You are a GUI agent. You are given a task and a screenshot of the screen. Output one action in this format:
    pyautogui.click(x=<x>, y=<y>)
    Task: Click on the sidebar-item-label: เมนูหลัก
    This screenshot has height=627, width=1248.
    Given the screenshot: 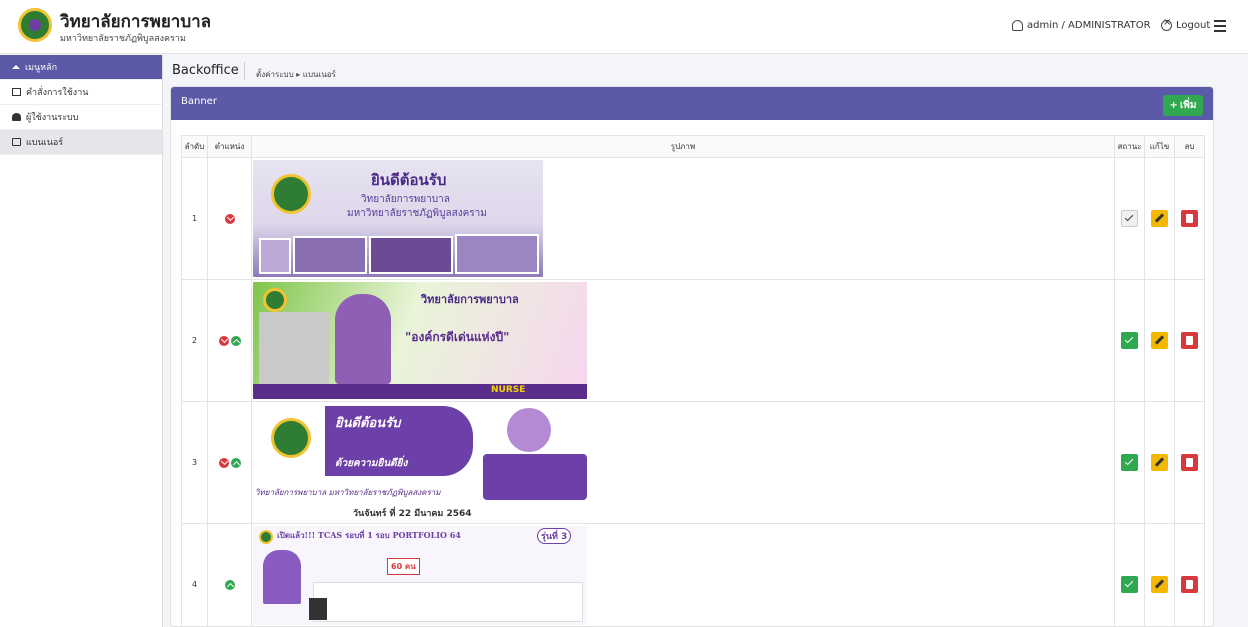 What is the action you would take?
    pyautogui.click(x=41, y=68)
    